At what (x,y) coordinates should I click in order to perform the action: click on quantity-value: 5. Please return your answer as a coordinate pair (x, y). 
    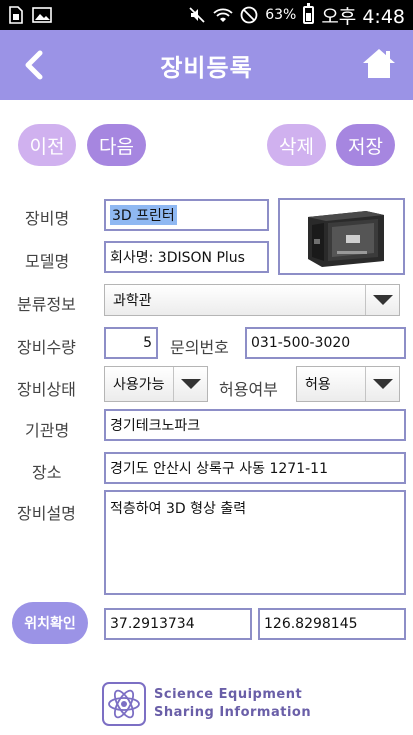
    Looking at the image, I should click on (147, 343).